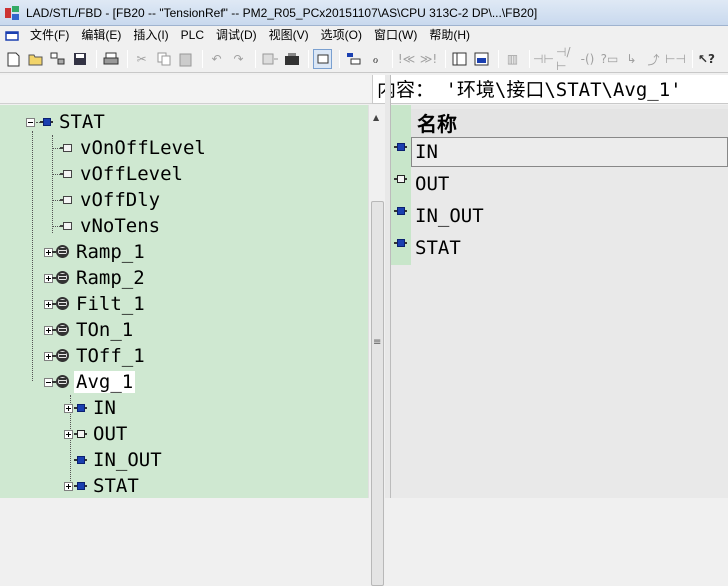 This screenshot has height=586, width=728. I want to click on branch-close-icon: ⤴, so click(653, 59).